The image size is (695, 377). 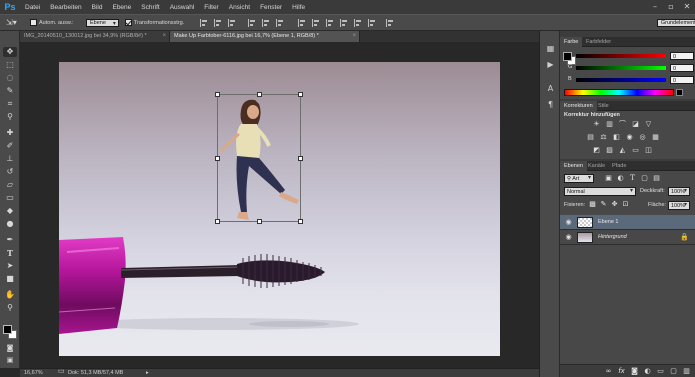 I want to click on transform-handle-tr, so click(x=300, y=94).